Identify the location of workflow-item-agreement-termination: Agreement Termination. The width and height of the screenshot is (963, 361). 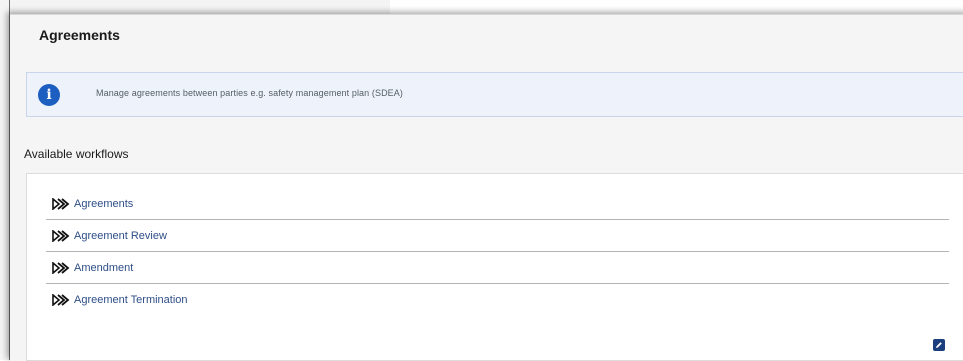
(497, 300).